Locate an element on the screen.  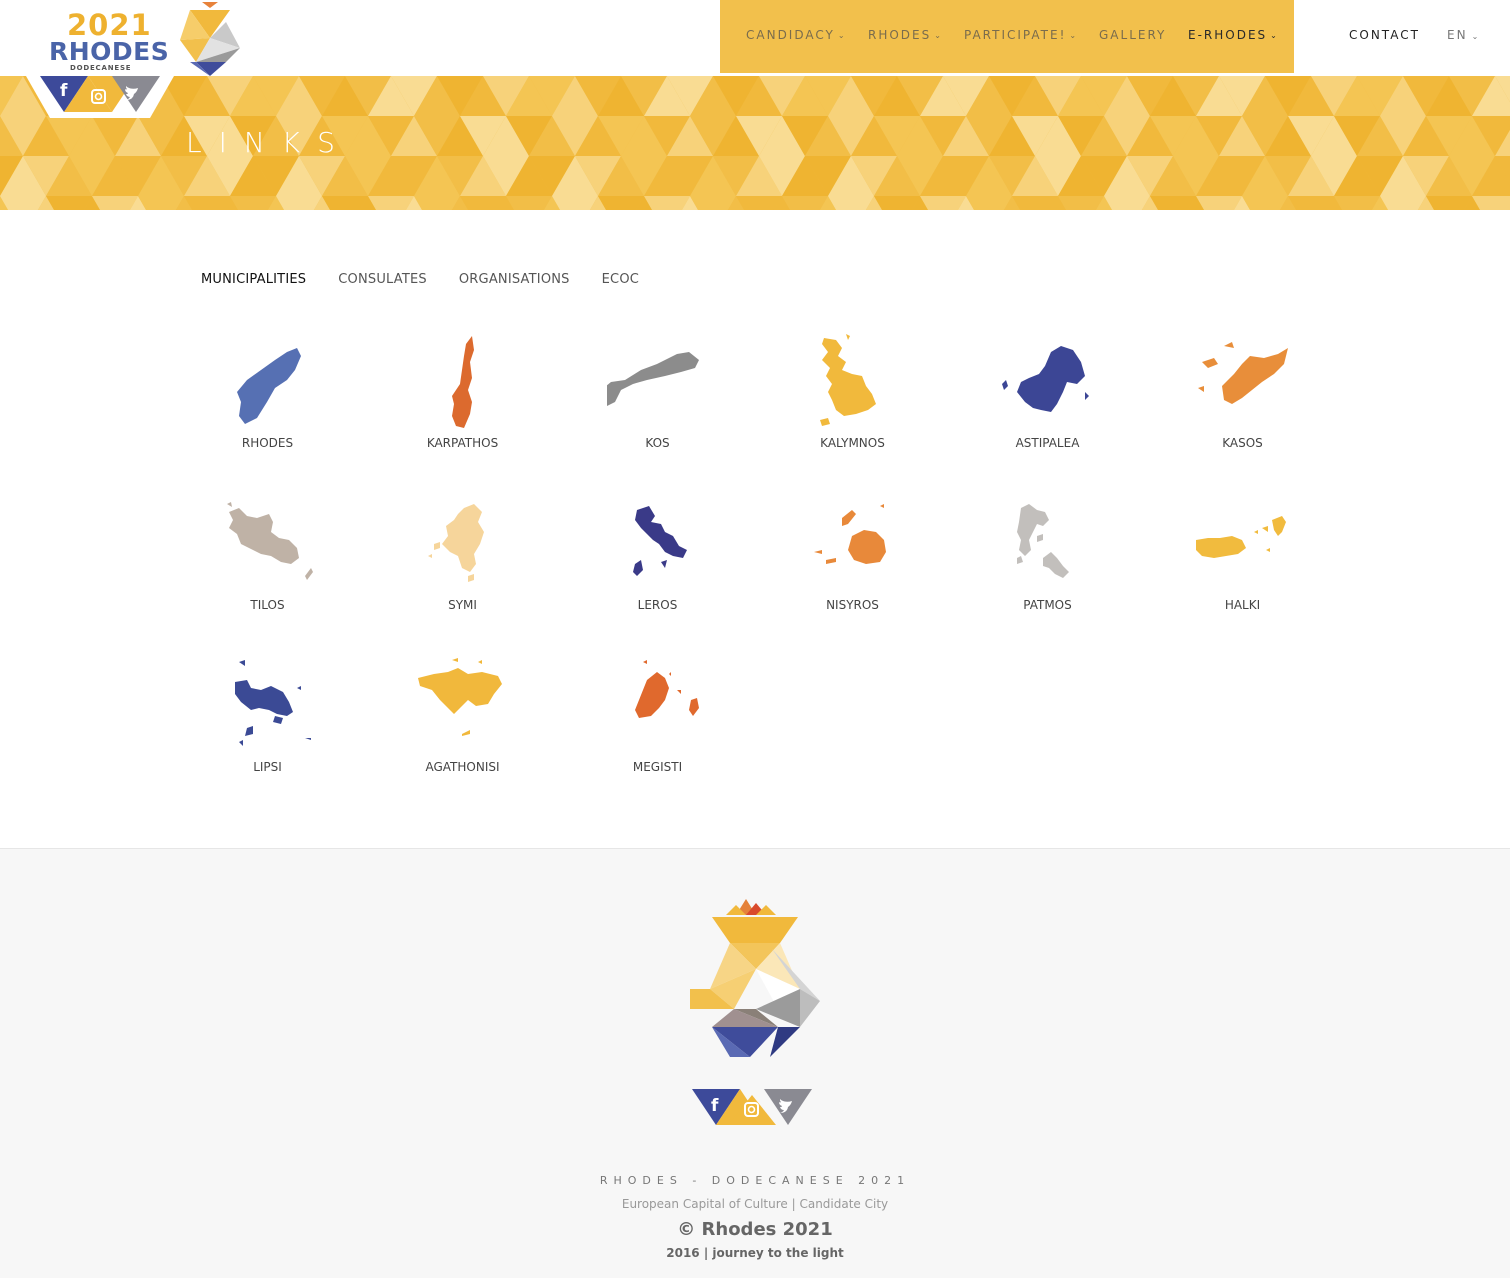
island-link-kalymnos: KALYMNOS is located at coordinates (852, 395).